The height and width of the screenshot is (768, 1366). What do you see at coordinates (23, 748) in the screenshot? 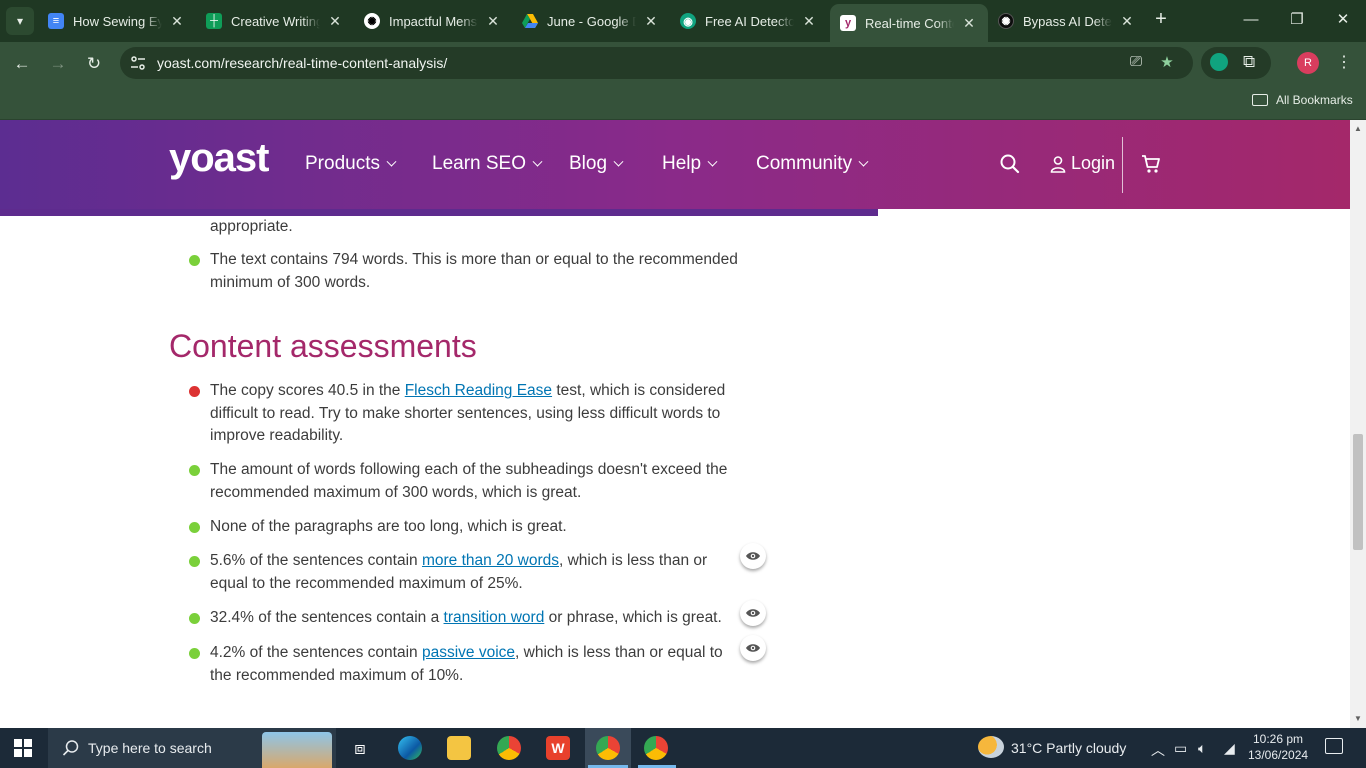
I see `windows-start-icon` at bounding box center [23, 748].